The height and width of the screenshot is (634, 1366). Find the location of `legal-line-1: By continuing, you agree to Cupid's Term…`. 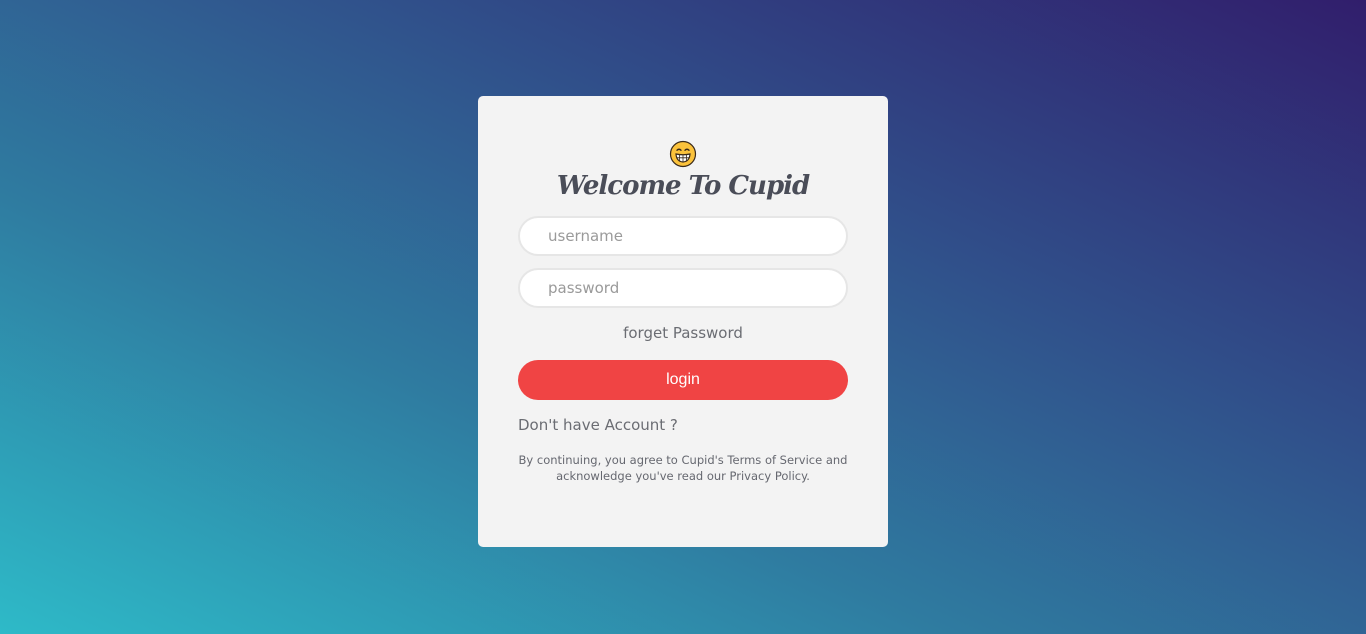

legal-line-1: By continuing, you agree to Cupid's Term… is located at coordinates (683, 460).